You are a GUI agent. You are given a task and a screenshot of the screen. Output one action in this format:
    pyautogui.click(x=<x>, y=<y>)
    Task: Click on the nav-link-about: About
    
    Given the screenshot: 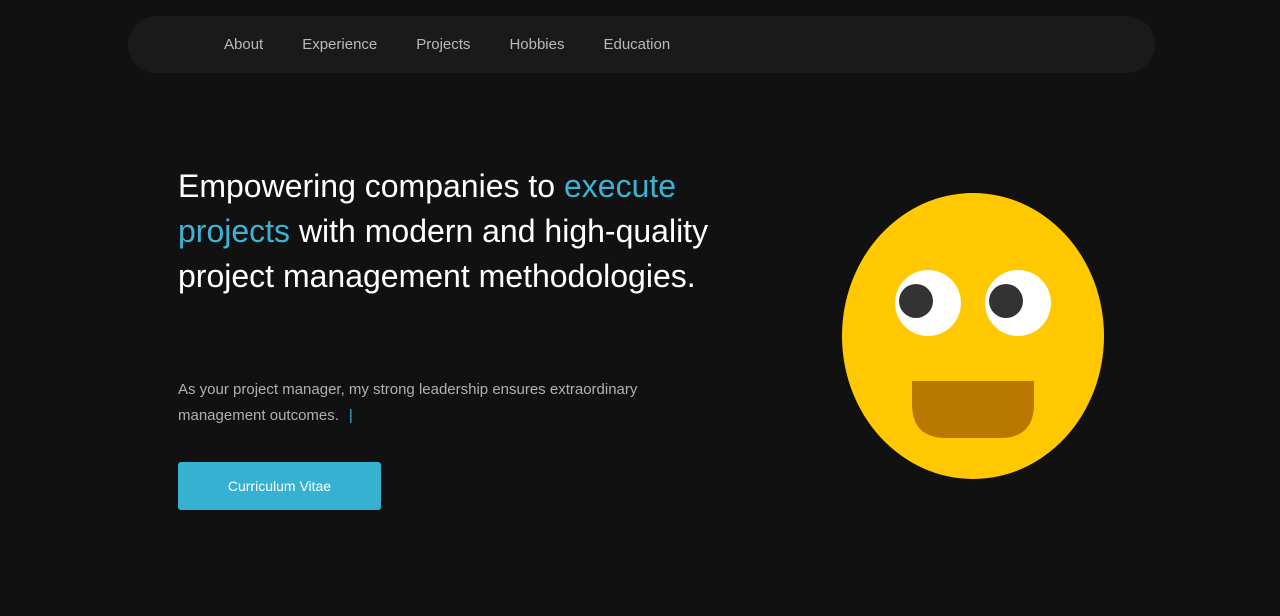 What is the action you would take?
    pyautogui.click(x=243, y=44)
    